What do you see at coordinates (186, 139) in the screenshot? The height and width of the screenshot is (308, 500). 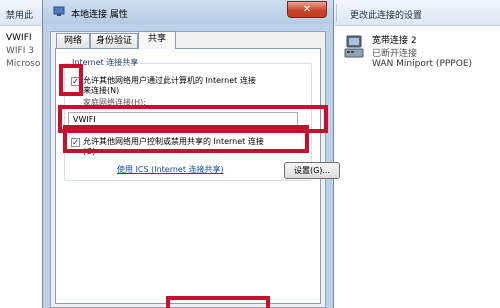 I see `highlight-allow-control-option` at bounding box center [186, 139].